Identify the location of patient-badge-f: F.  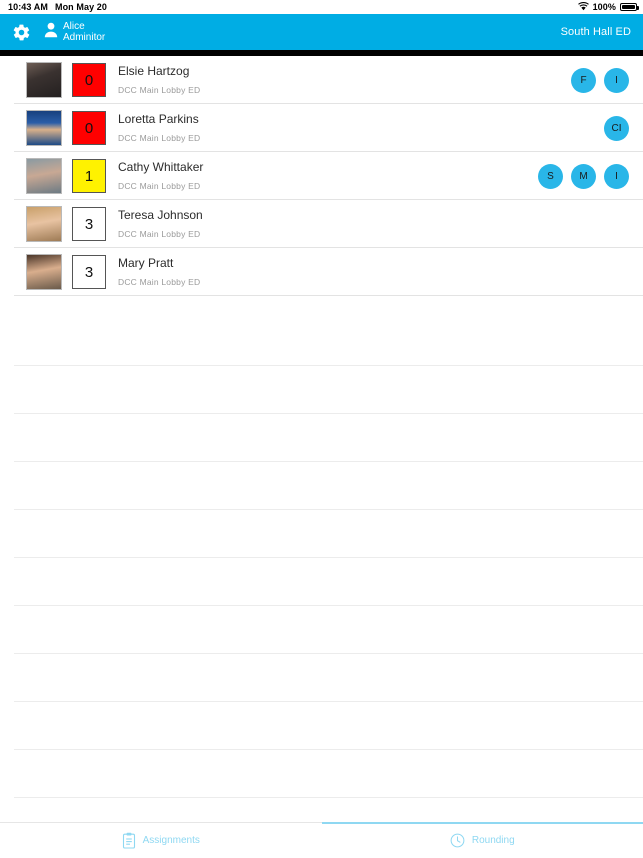
(583, 80).